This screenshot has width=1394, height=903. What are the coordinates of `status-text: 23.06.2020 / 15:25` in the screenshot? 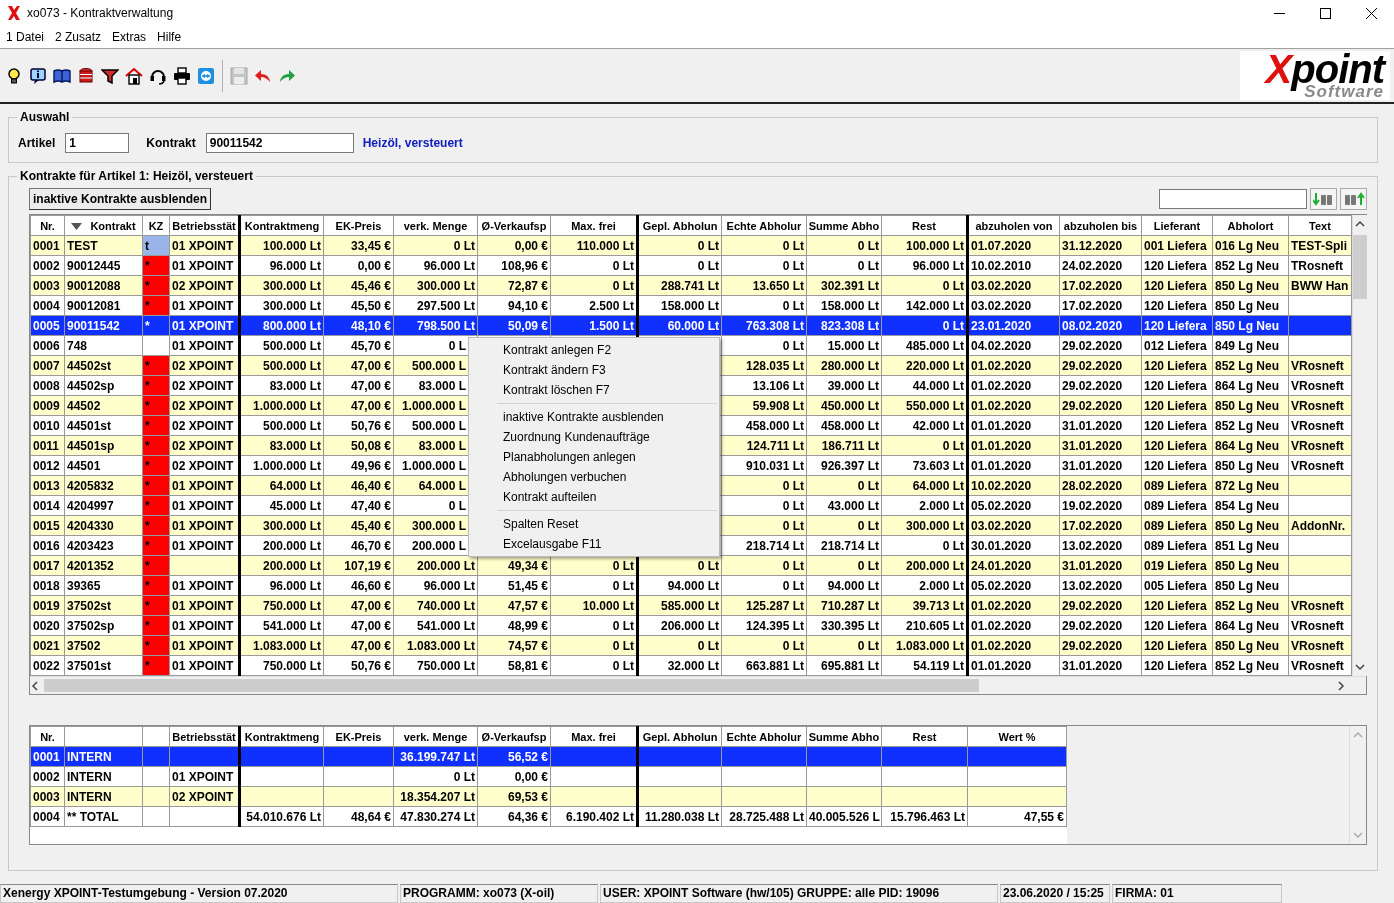 It's located at (1055, 893).